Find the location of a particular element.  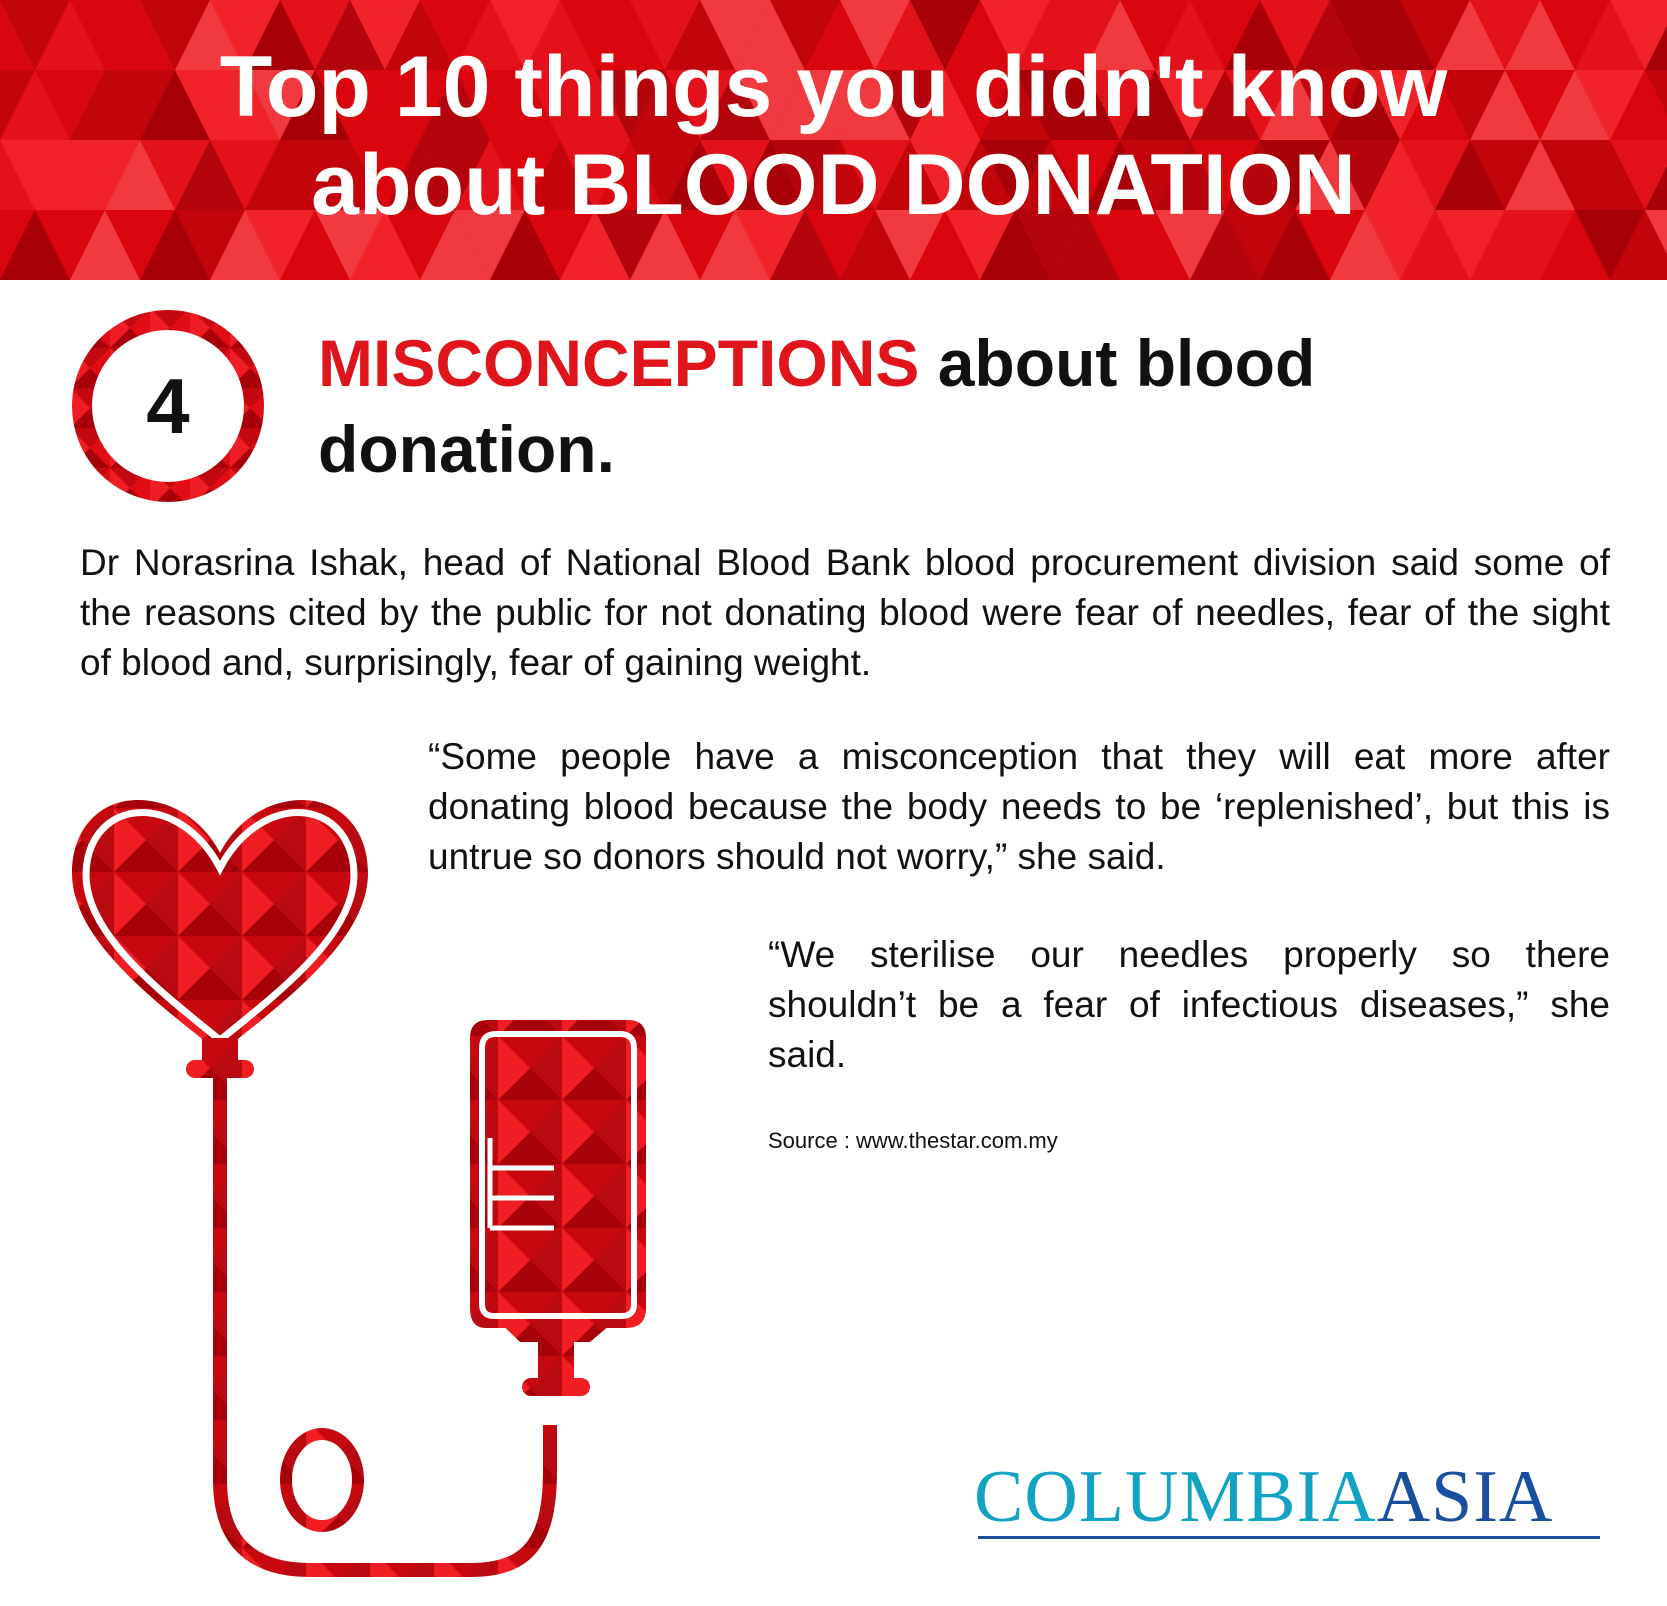

number-badge: 4 is located at coordinates (168, 406).